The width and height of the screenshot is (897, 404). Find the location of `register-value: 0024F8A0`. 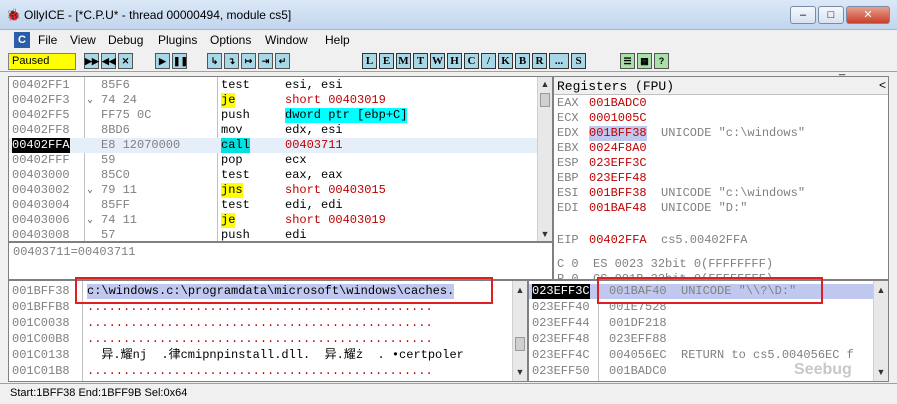

register-value: 0024F8A0 is located at coordinates (618, 148).